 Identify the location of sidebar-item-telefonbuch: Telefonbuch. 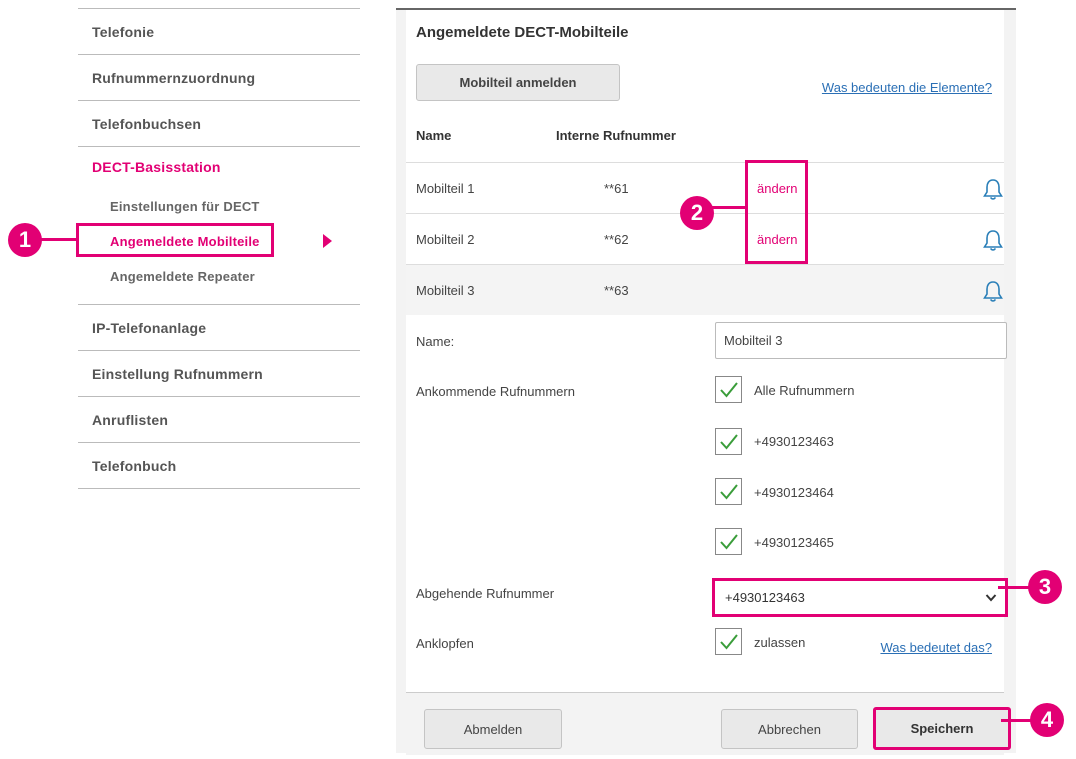
(219, 466).